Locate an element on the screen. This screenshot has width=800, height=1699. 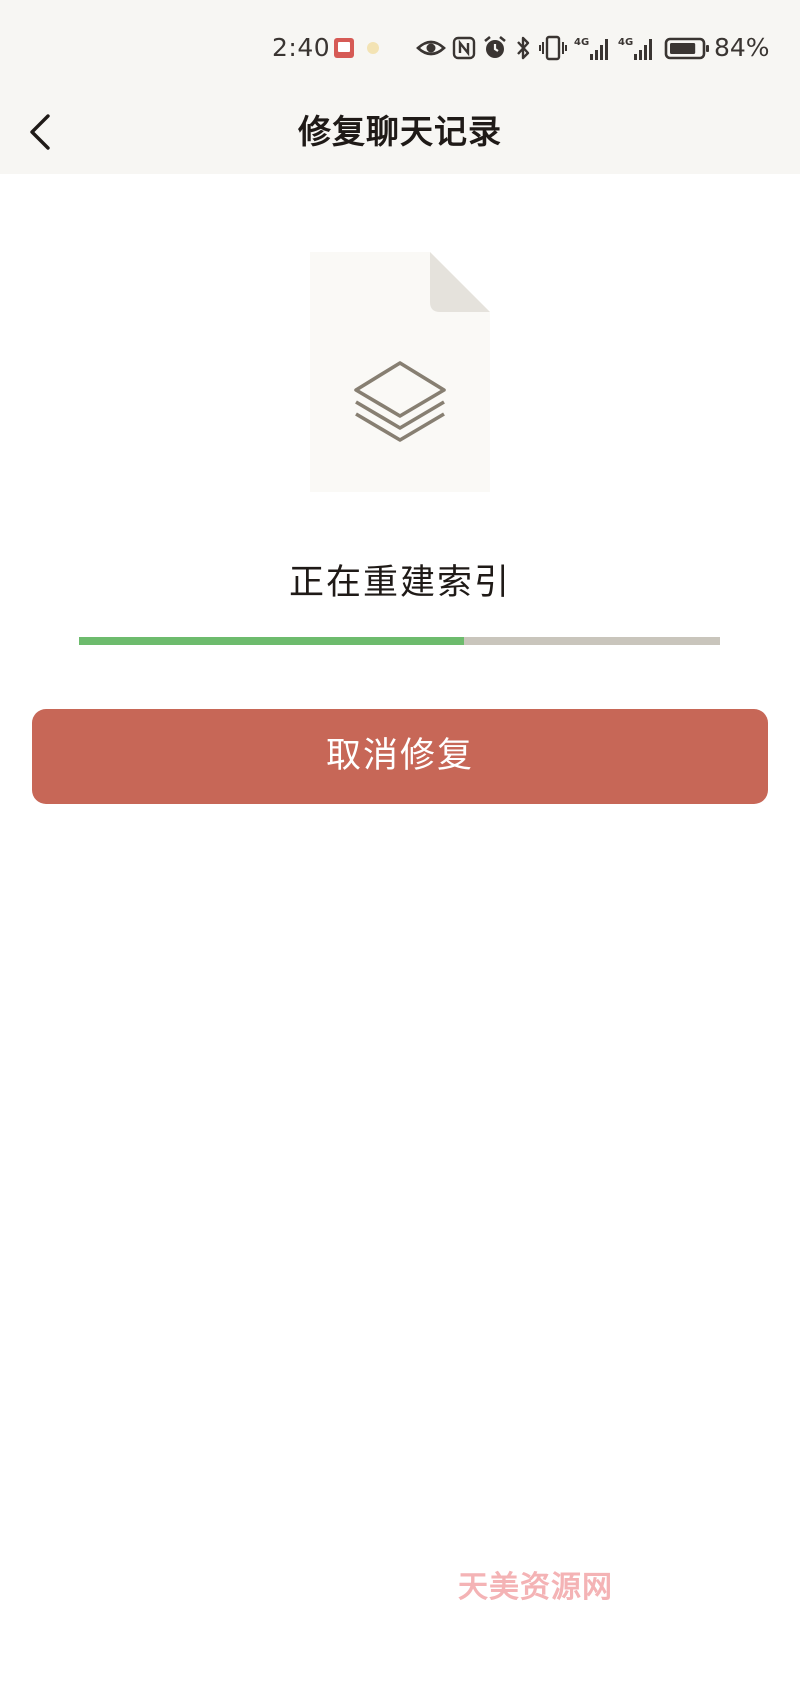
nav-bar: 修复聊天记录 is located at coordinates (400, 135).